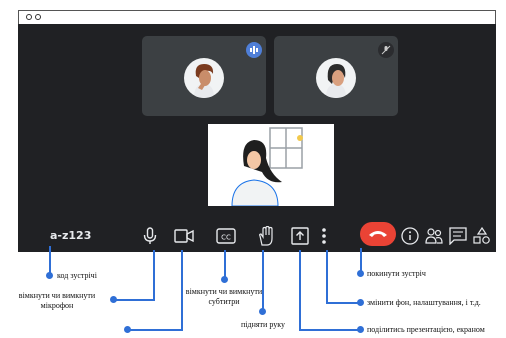  I want to click on present-icon, so click(300, 236).